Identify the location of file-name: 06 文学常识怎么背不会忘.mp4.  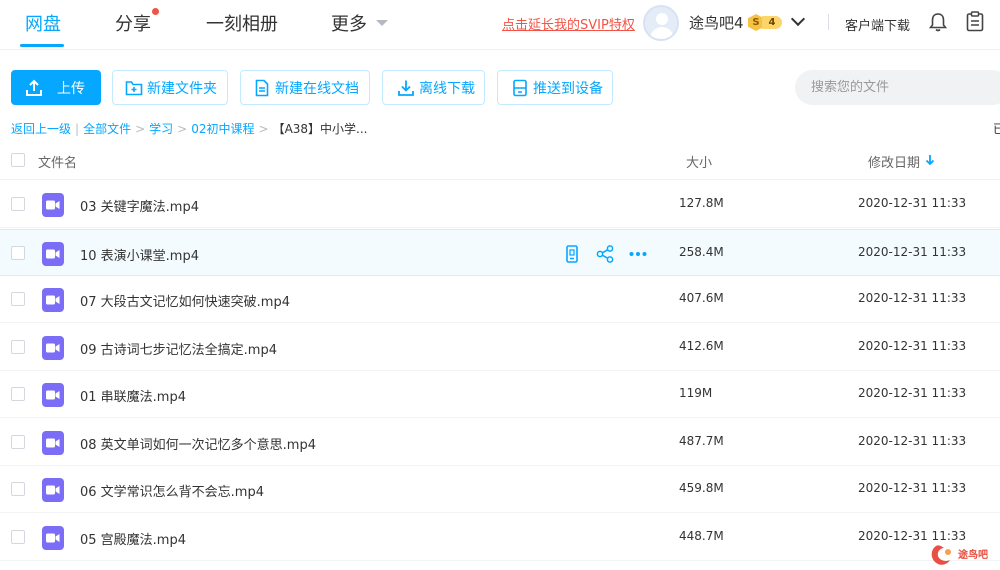
(172, 490).